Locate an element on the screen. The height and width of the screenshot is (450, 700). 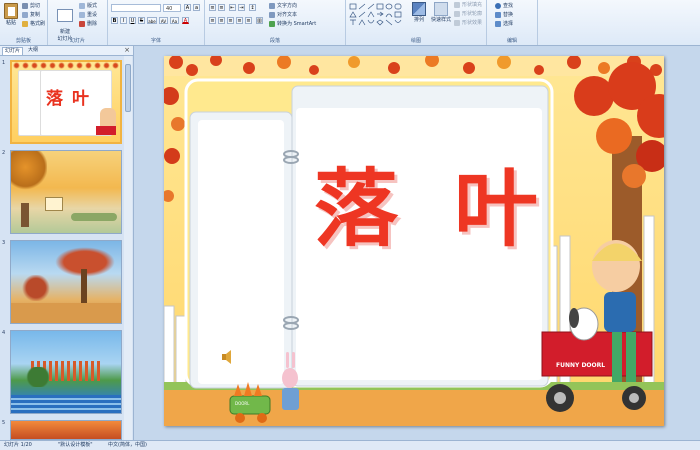
shape-outline-button: 形状轮廓 is located at coordinates (468, 13).